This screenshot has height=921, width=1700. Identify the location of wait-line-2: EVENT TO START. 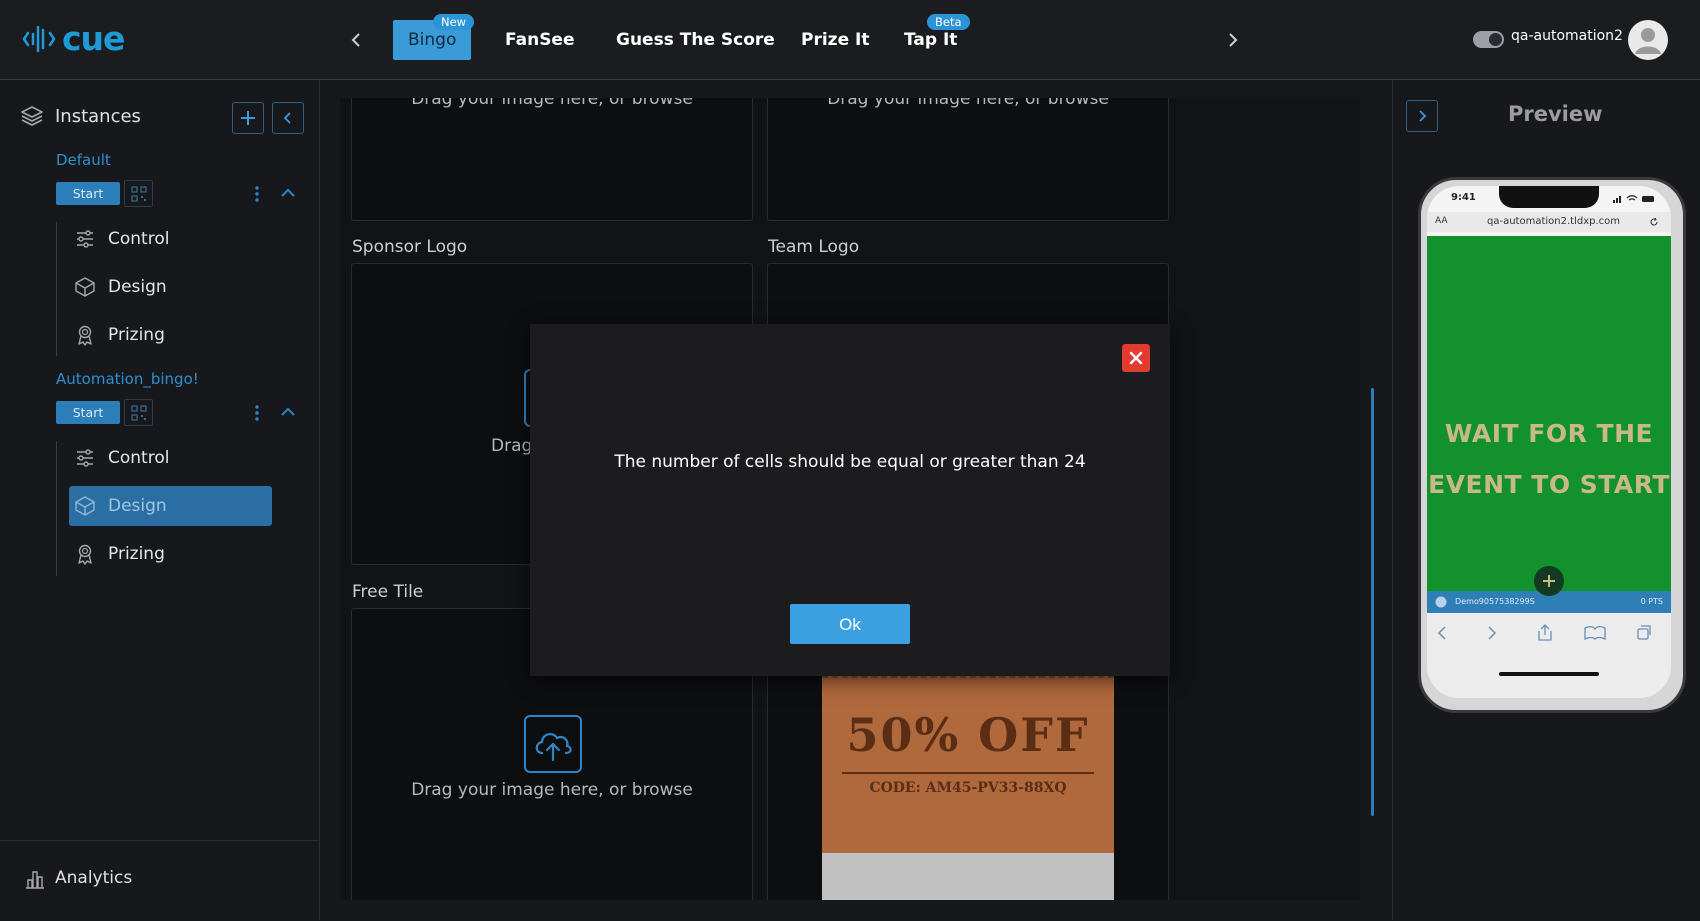
(1549, 484).